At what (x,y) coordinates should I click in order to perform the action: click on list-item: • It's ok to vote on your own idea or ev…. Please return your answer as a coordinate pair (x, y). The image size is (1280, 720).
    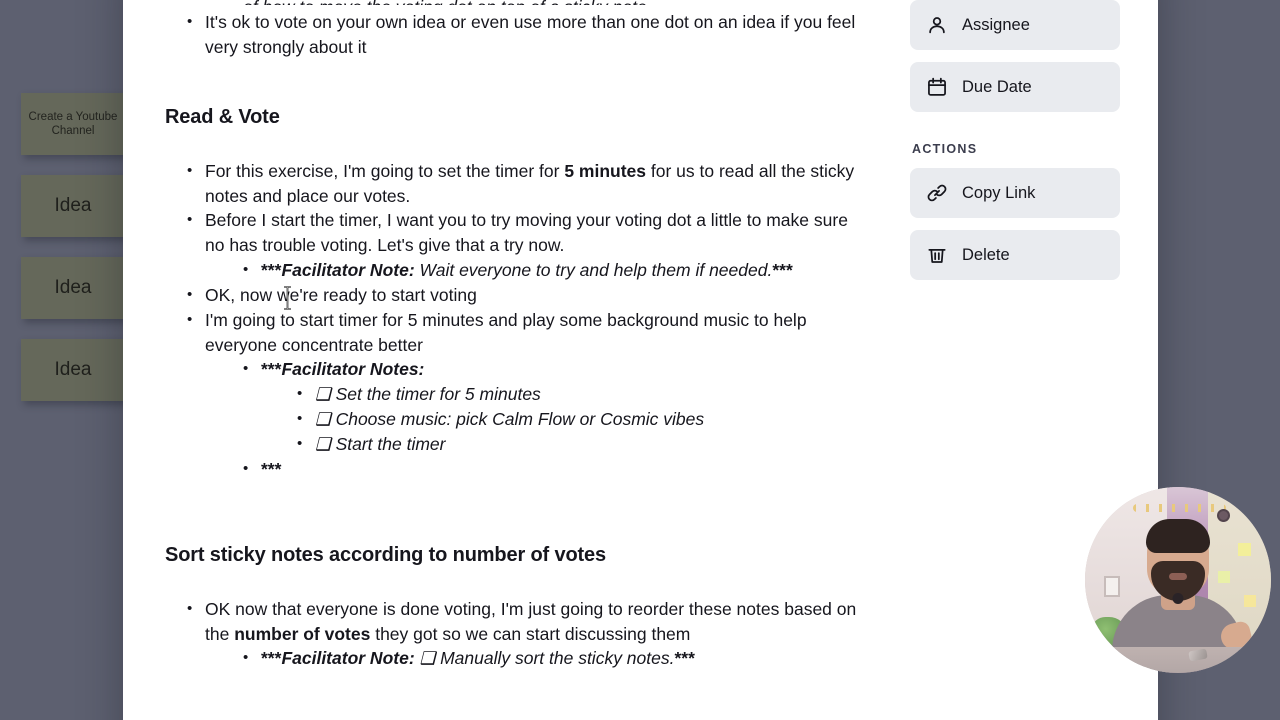
    Looking at the image, I should click on (515, 35).